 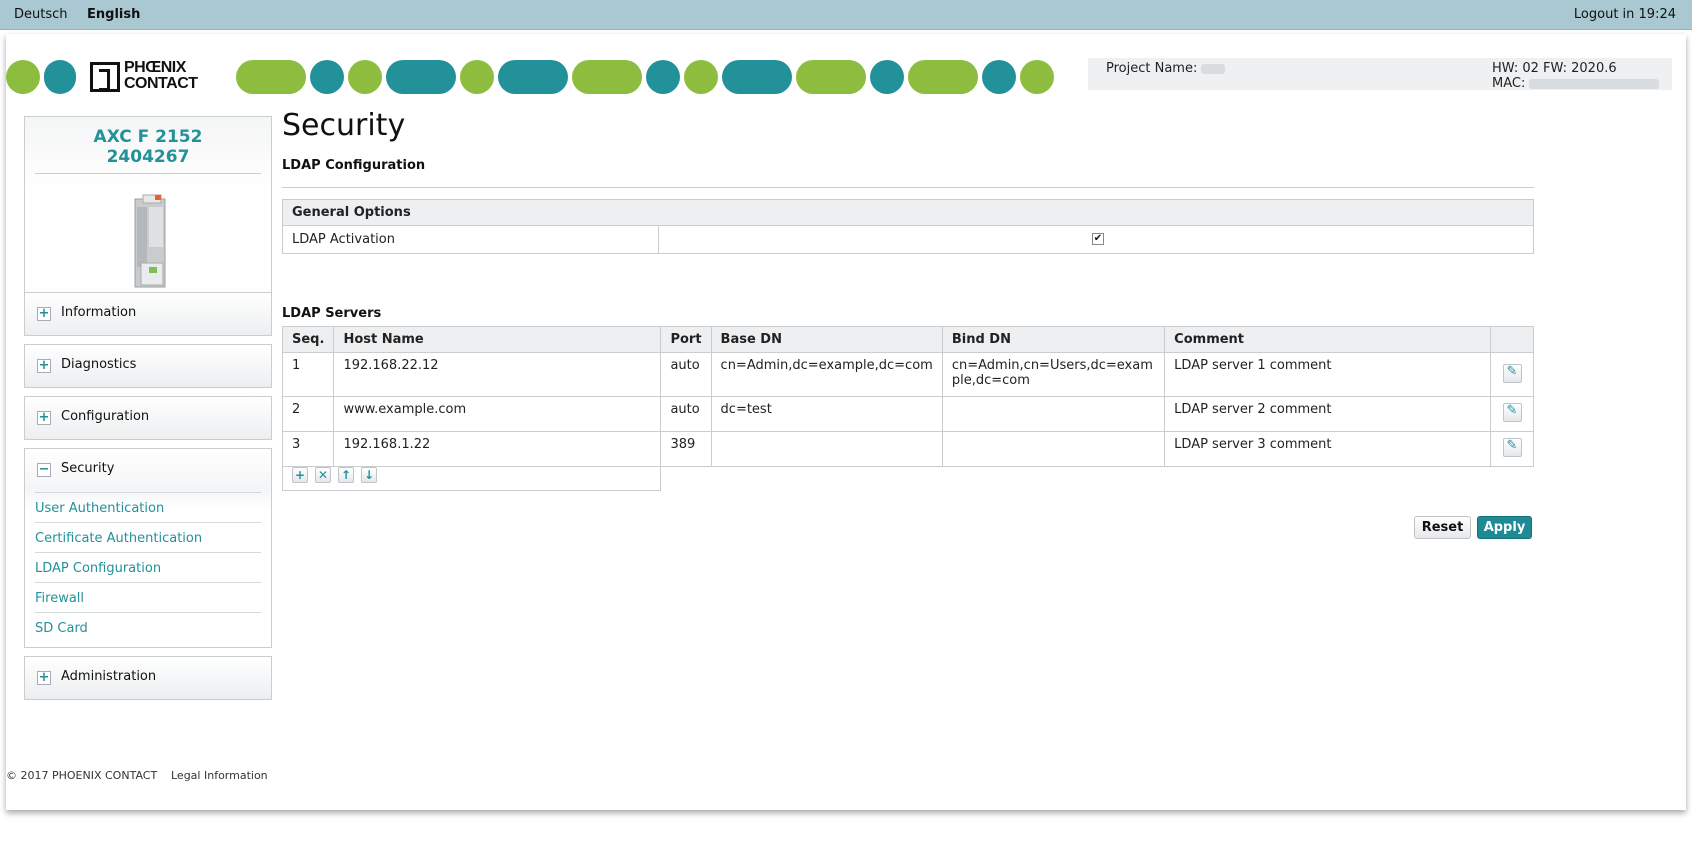 I want to click on cell-base-dn, so click(x=826, y=449).